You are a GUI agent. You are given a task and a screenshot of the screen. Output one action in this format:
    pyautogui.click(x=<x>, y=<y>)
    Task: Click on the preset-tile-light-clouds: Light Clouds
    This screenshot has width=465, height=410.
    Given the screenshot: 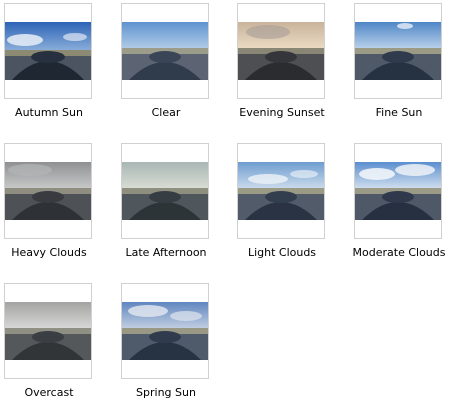 What is the action you would take?
    pyautogui.click(x=288, y=205)
    